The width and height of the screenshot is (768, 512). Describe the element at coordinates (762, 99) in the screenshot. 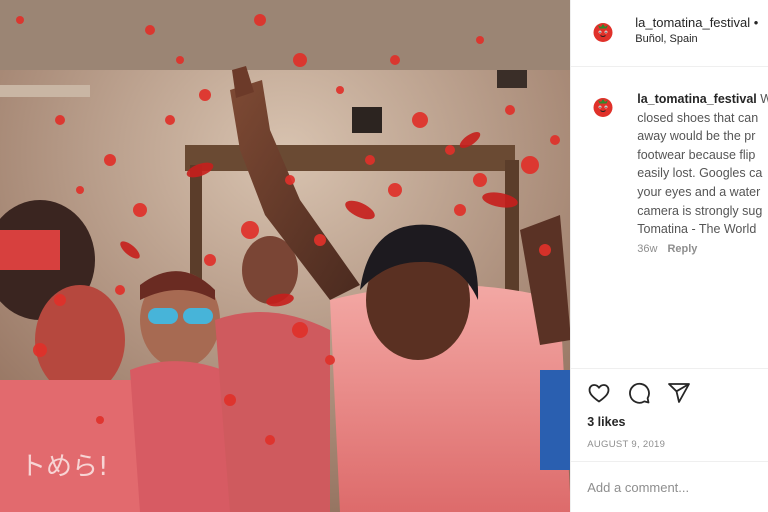

I see `caption-line-text: W` at that location.